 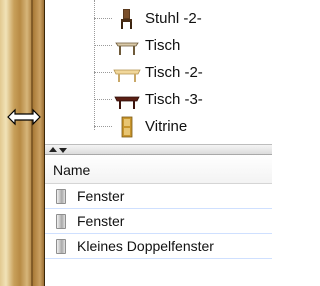 I want to click on panel-splitter, so click(x=158, y=149).